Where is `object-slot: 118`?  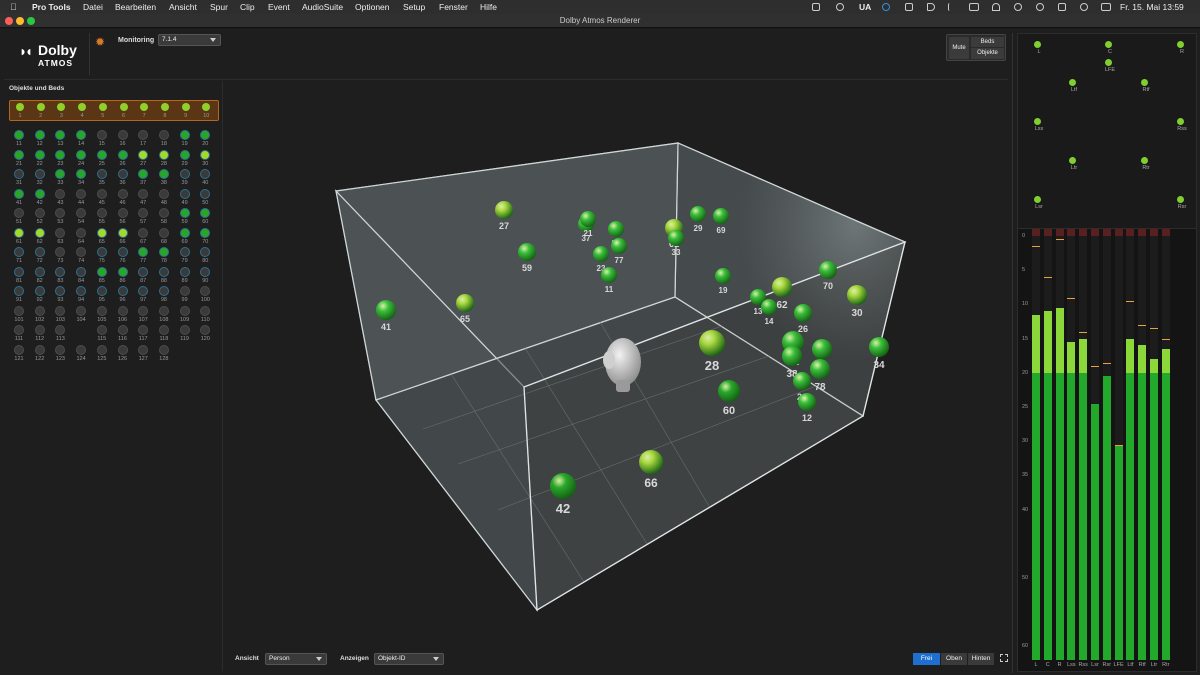
object-slot: 118 is located at coordinates (164, 333).